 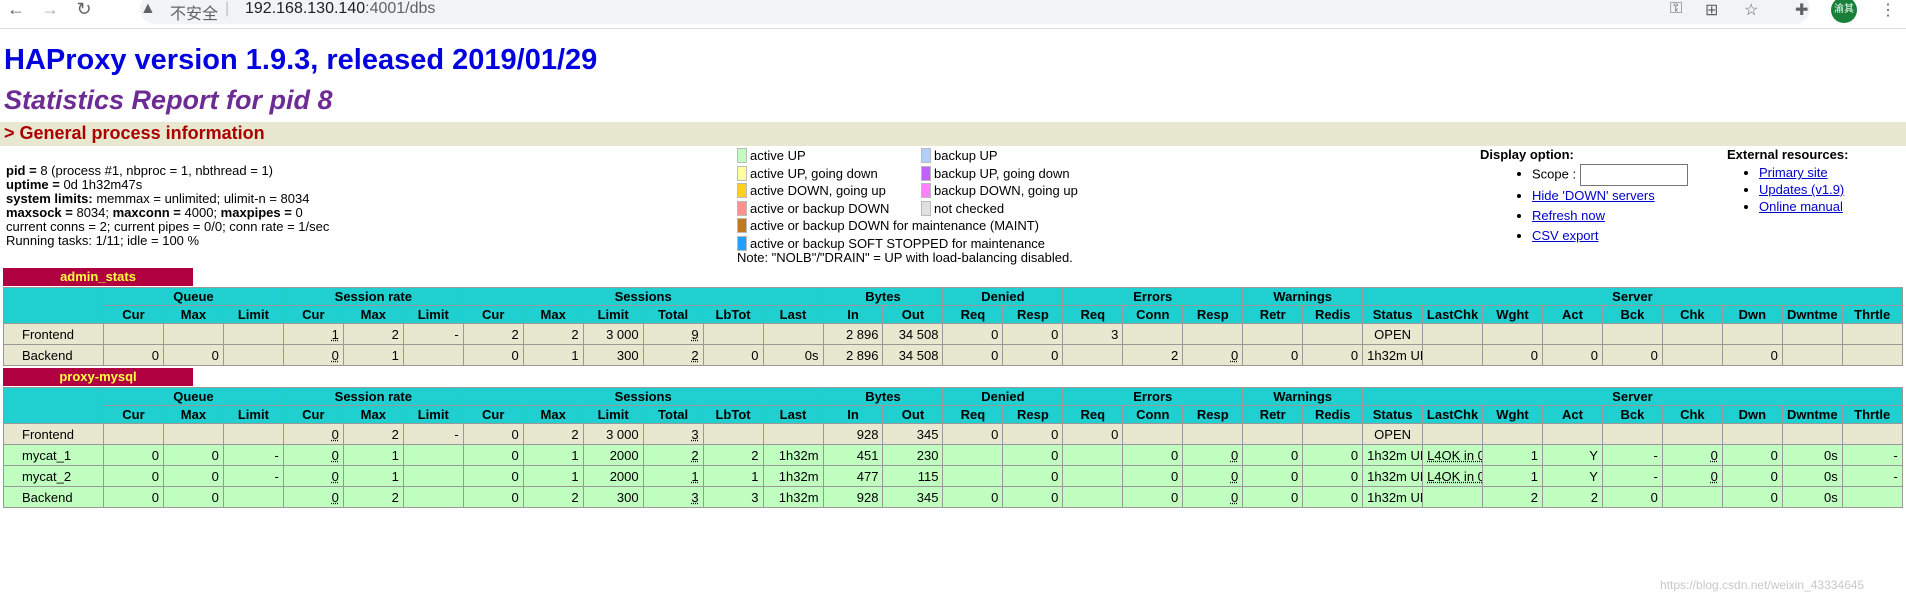 What do you see at coordinates (613, 314) in the screenshot?
I see `column-header: Limit` at bounding box center [613, 314].